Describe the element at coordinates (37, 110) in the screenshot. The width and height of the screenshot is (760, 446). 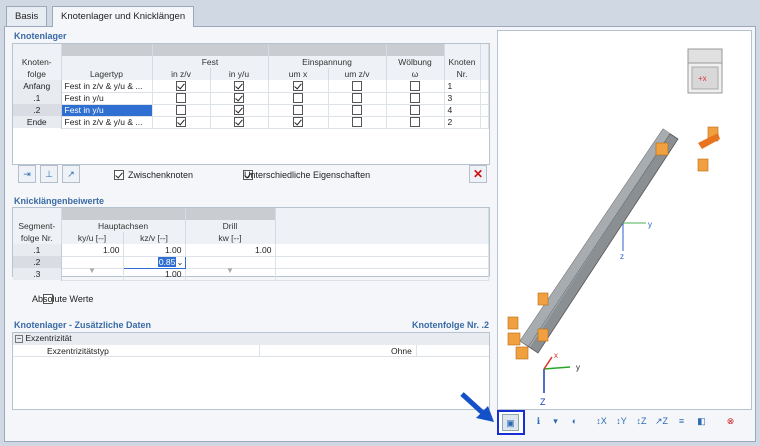
I see `knotenfolge-cell: .2` at that location.